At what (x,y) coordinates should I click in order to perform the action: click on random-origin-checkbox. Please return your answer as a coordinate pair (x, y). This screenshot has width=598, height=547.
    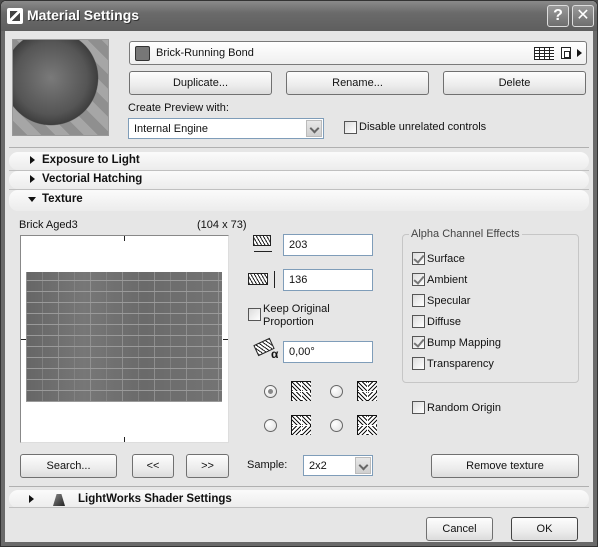
    Looking at the image, I should click on (418, 407).